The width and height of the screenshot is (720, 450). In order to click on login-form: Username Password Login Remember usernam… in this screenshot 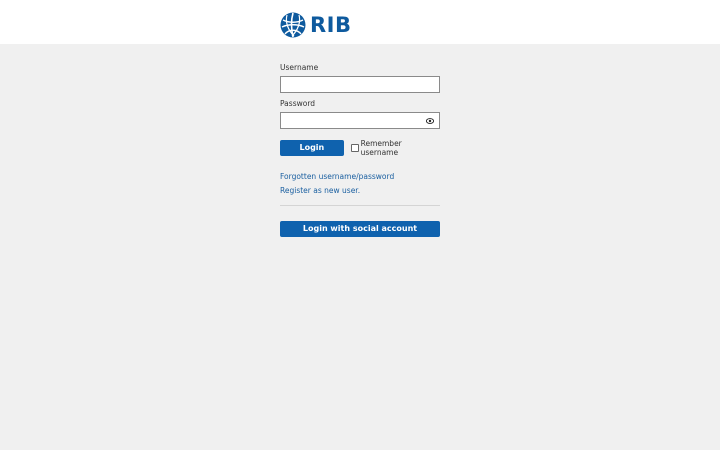, I will do `click(360, 149)`.